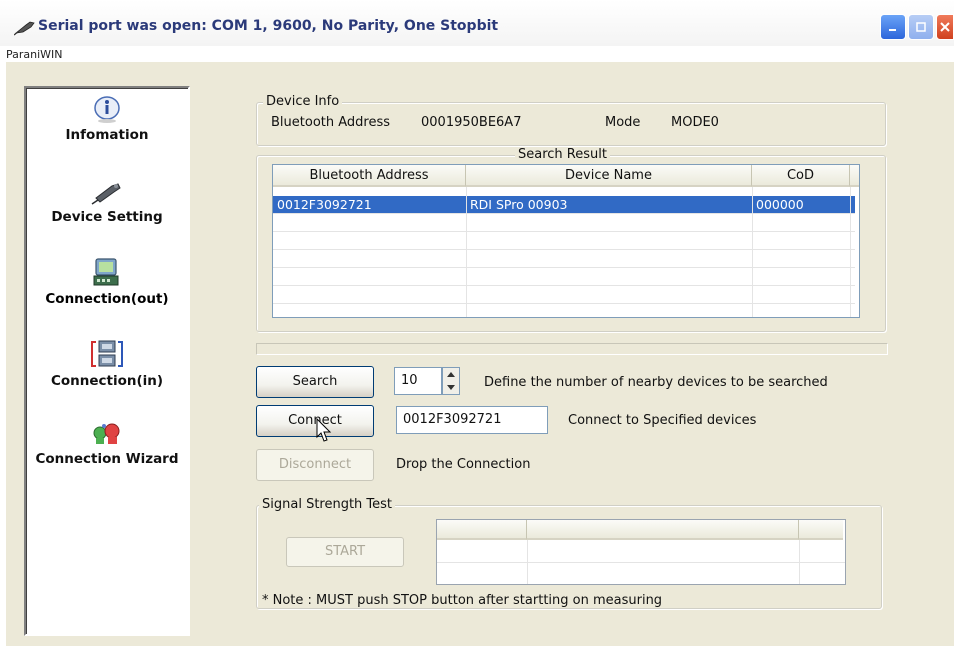 The height and width of the screenshot is (646, 954). Describe the element at coordinates (562, 154) in the screenshot. I see `search-result-legend: Search Result` at that location.